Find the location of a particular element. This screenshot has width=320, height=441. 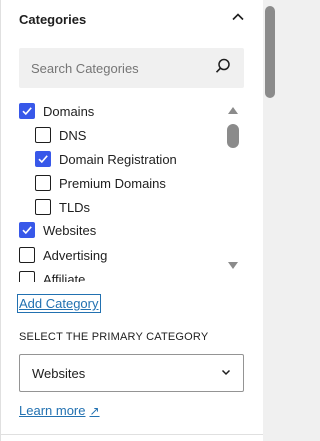

checkbox-tlds is located at coordinates (43, 207).